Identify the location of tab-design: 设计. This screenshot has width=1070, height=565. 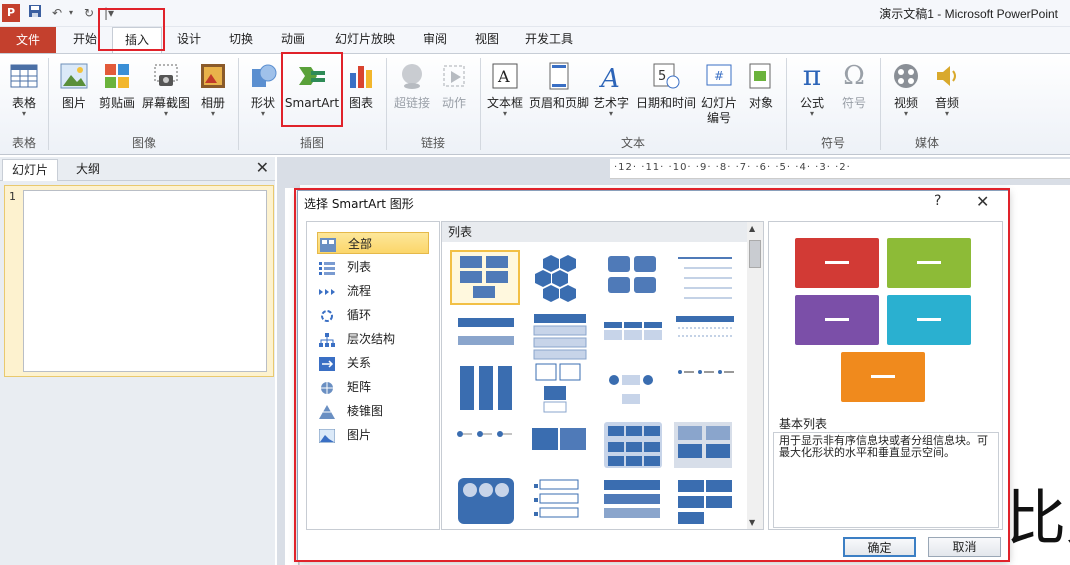
(189, 40).